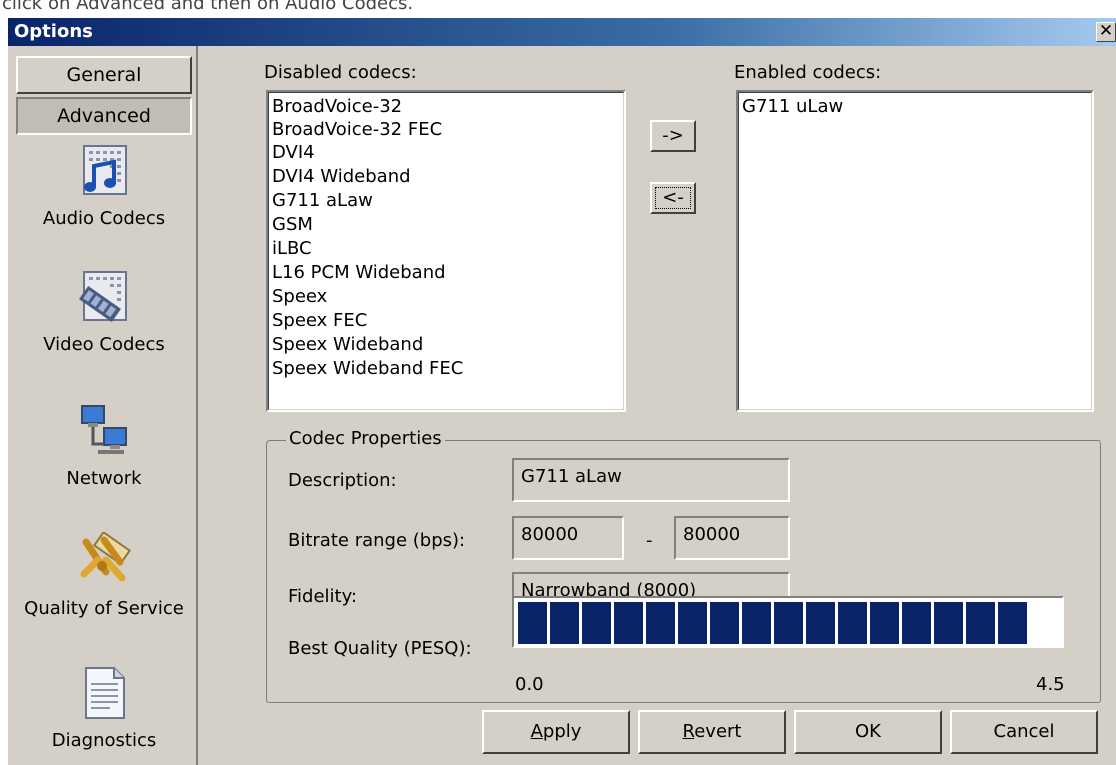 The height and width of the screenshot is (765, 1116). I want to click on list-item: iLBC, so click(292, 249).